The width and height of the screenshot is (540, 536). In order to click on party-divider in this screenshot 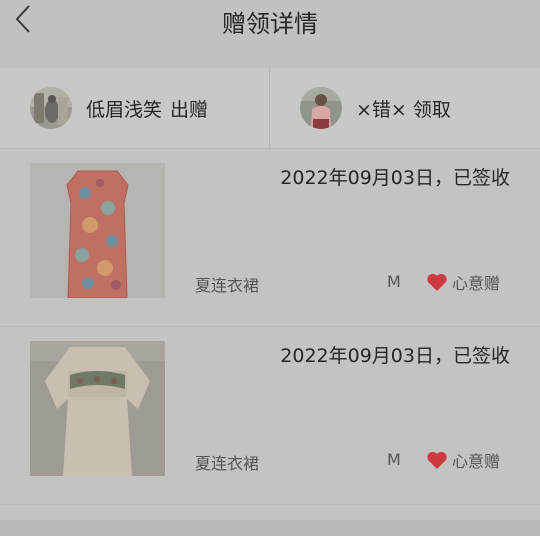, I will do `click(269, 108)`.